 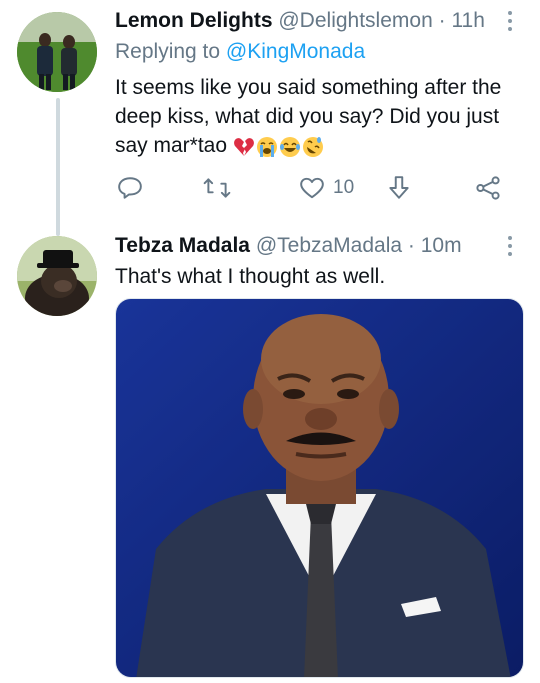 What do you see at coordinates (182, 245) in the screenshot?
I see `display-name: Tebza Madala` at bounding box center [182, 245].